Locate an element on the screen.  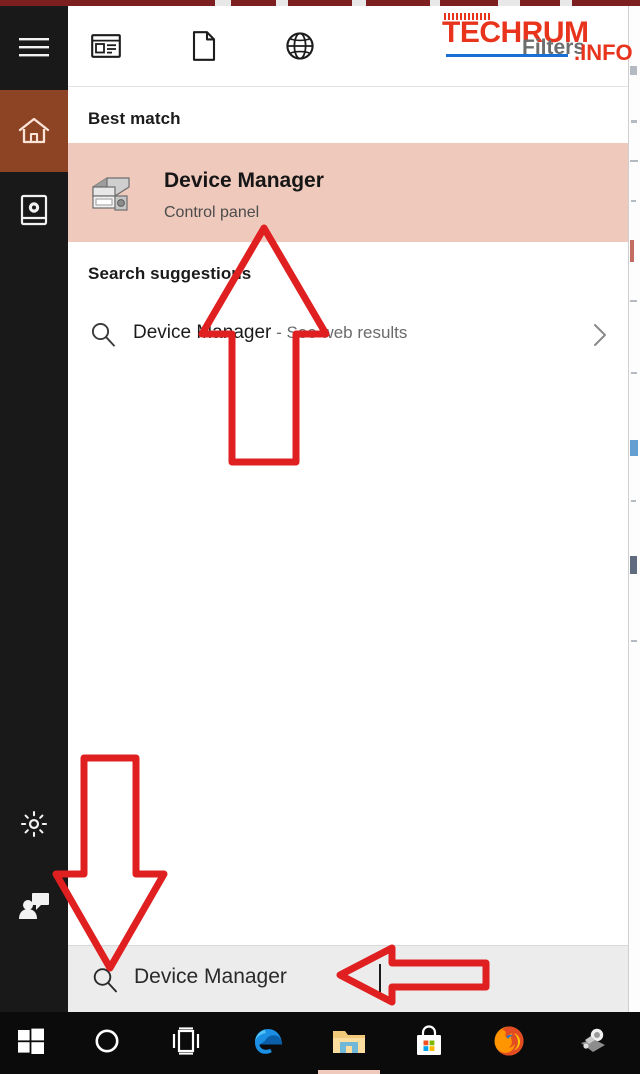
watermark-underline is located at coordinates (507, 55).